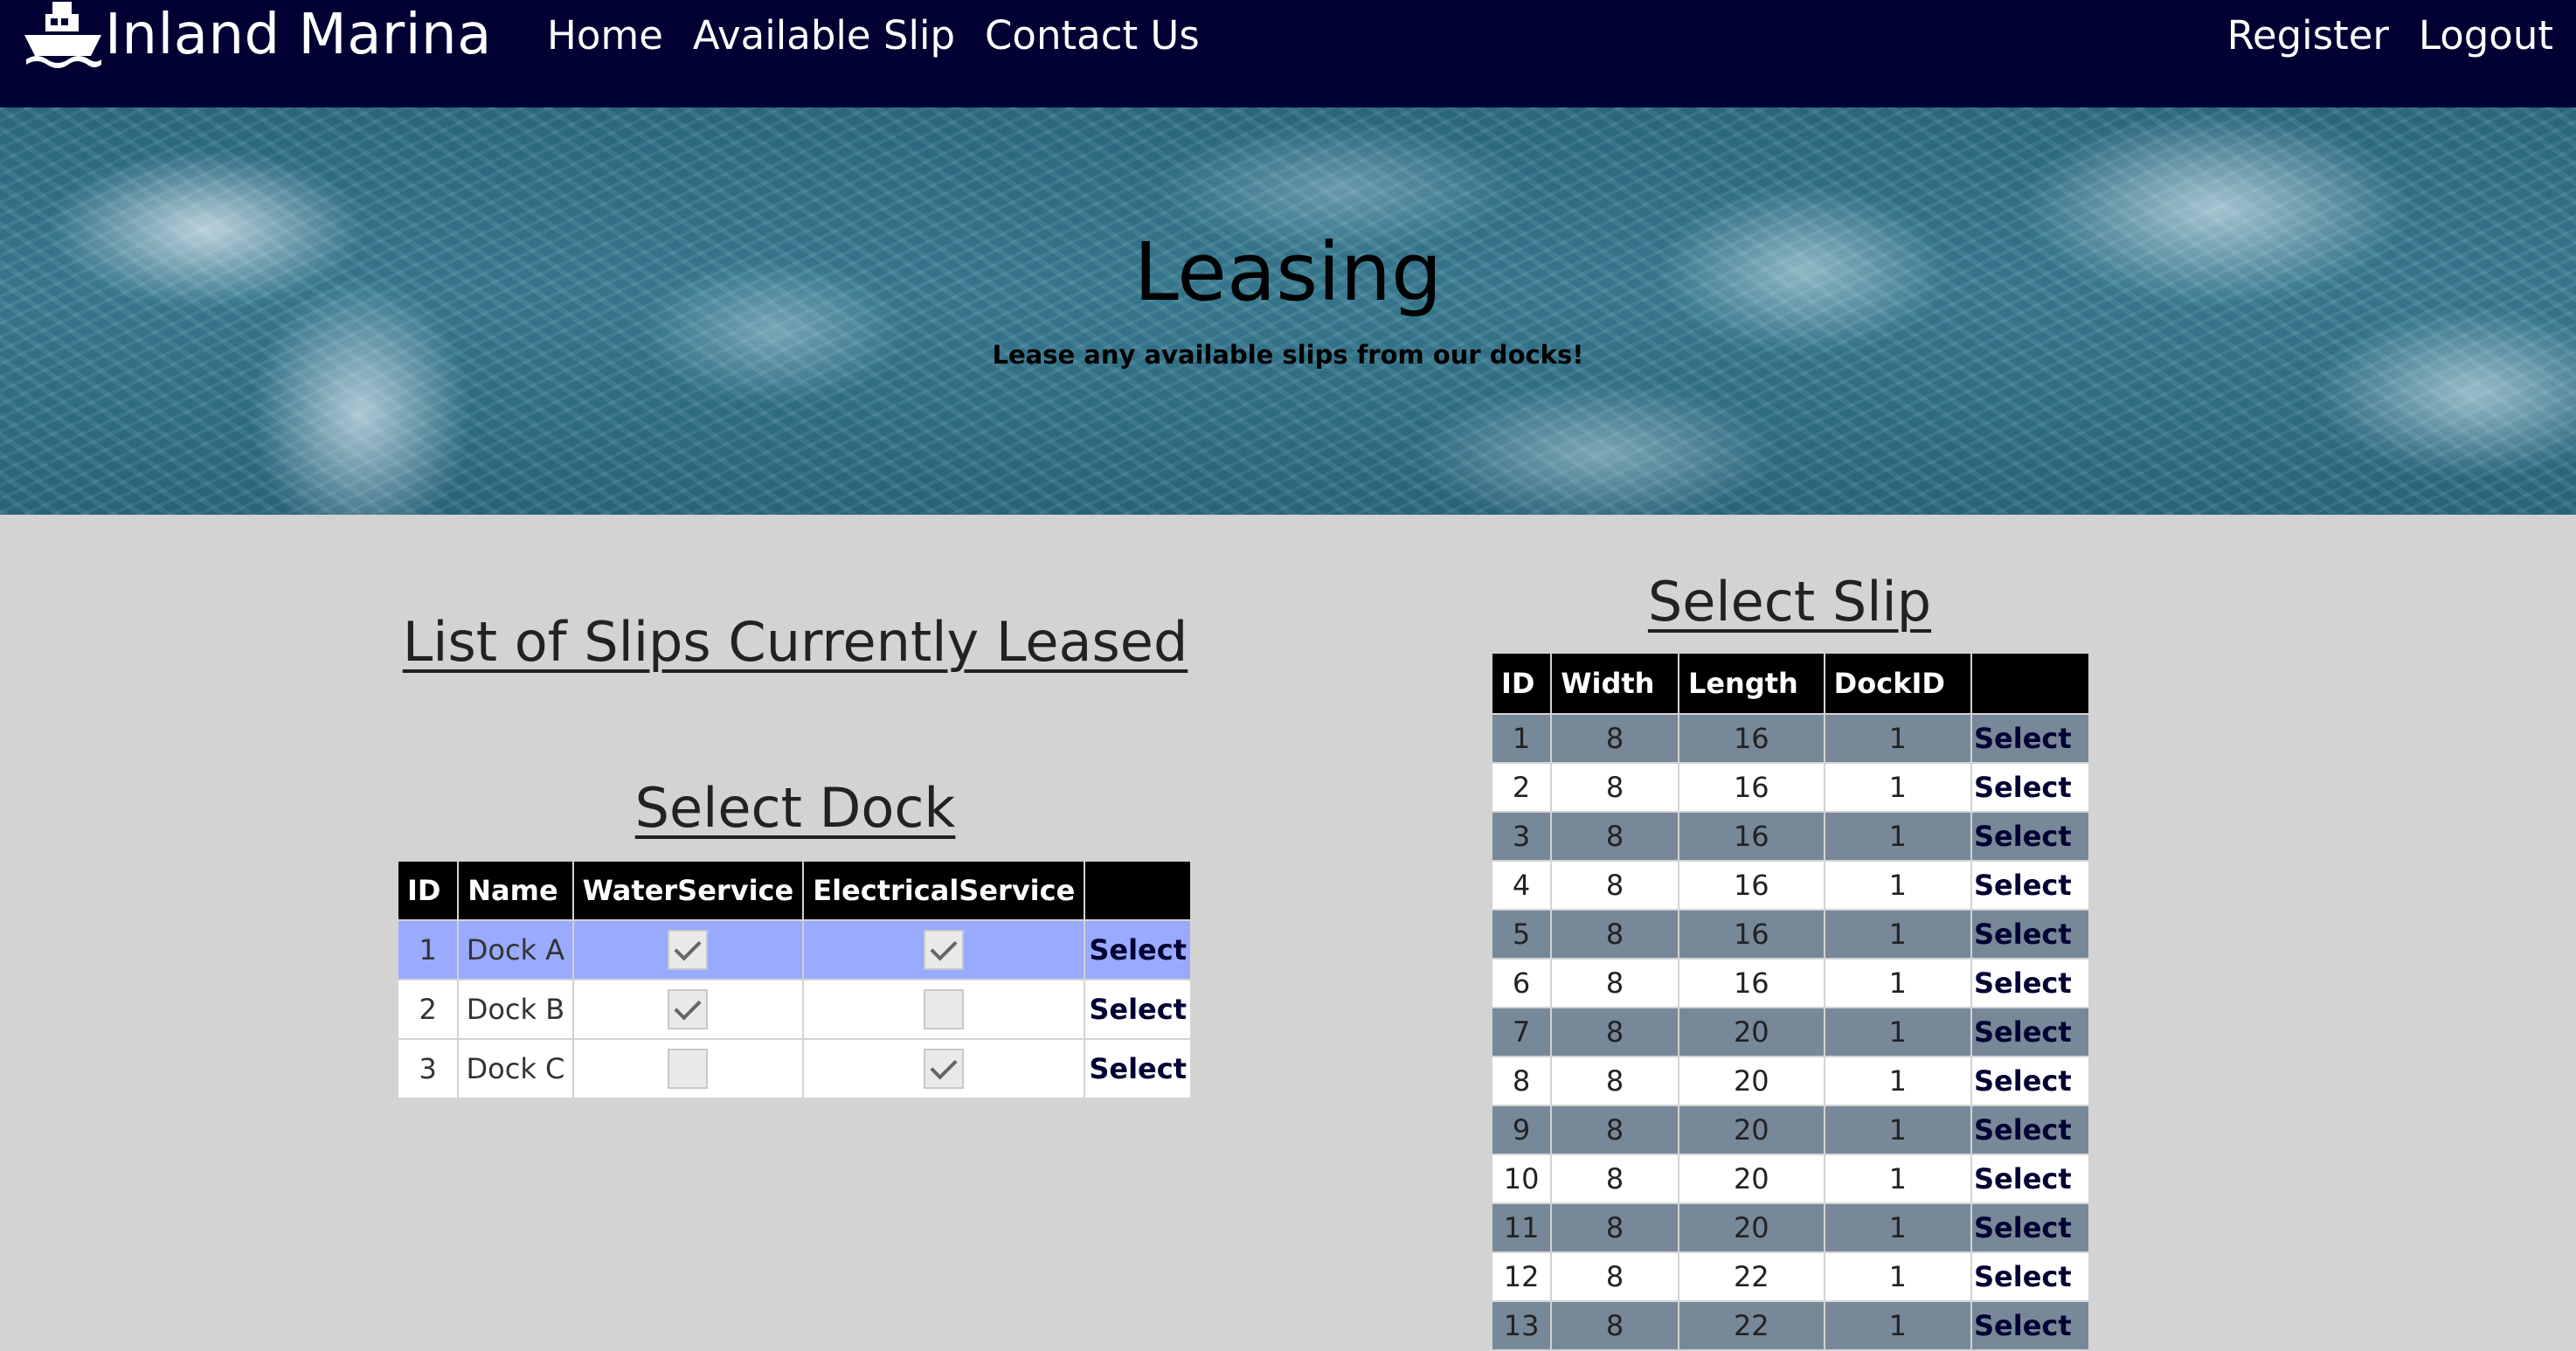 Image resolution: width=2576 pixels, height=1351 pixels. I want to click on dock-id-cell: 1, so click(428, 950).